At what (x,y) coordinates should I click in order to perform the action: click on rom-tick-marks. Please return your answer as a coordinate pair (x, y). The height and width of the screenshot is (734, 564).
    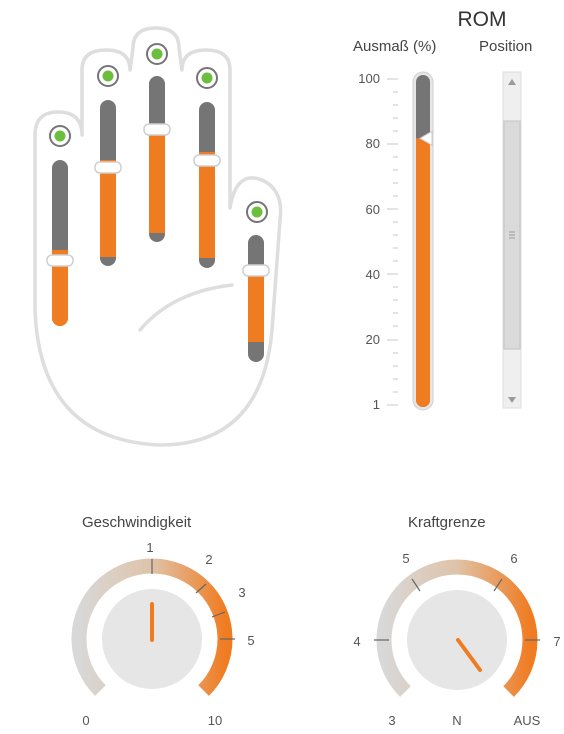
    Looking at the image, I should click on (392, 242).